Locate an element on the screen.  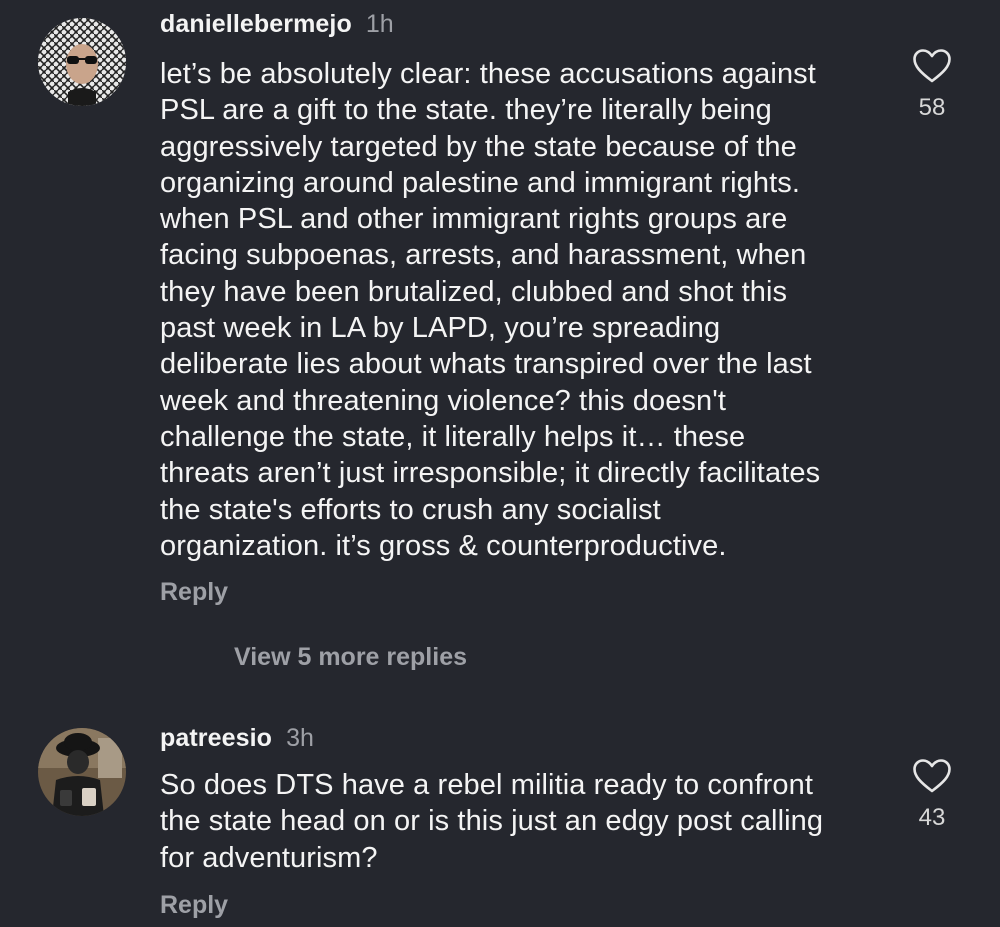
comment-header: daniellebermejo 1h is located at coordinates (277, 24).